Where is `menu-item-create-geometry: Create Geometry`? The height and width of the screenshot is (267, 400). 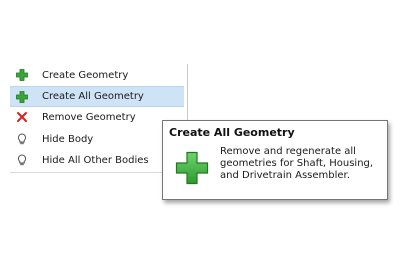 menu-item-create-geometry: Create Geometry is located at coordinates (97, 75).